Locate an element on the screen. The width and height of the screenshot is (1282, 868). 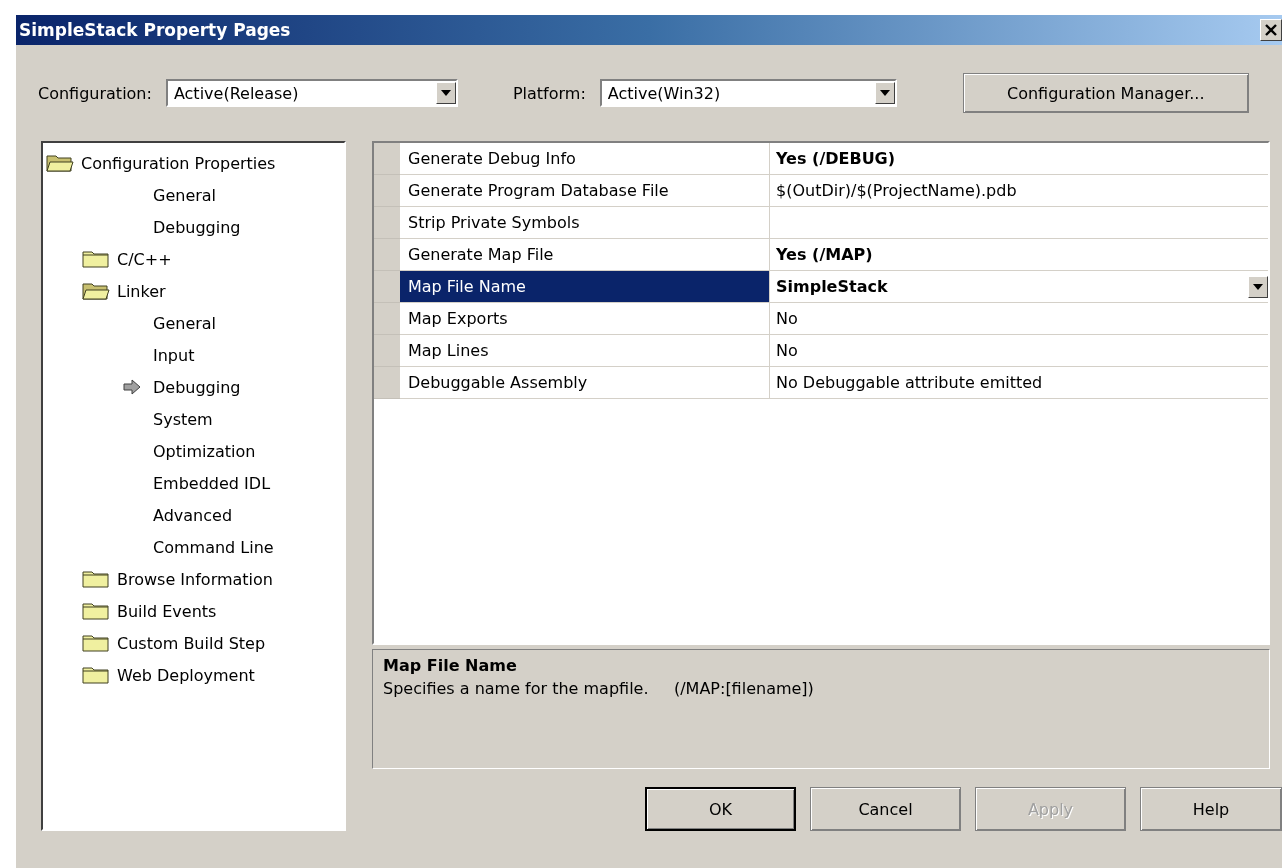
tree-item: Optimization is located at coordinates (204, 451).